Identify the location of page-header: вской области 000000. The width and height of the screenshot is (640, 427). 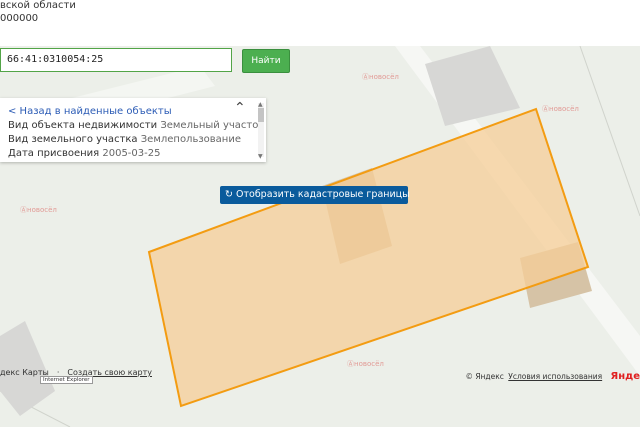
(320, 23).